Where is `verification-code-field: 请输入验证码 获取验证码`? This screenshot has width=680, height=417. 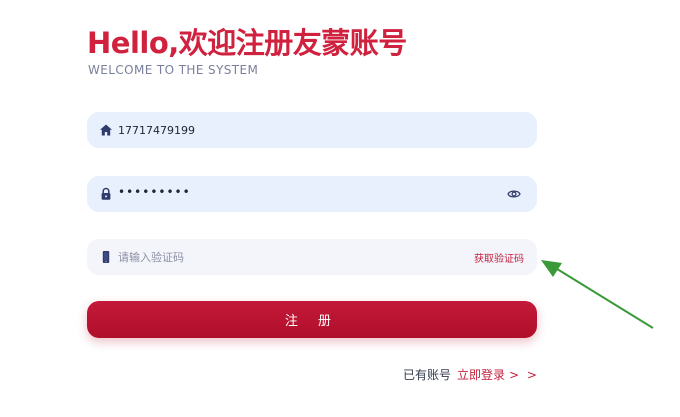 verification-code-field: 请输入验证码 获取验证码 is located at coordinates (312, 257).